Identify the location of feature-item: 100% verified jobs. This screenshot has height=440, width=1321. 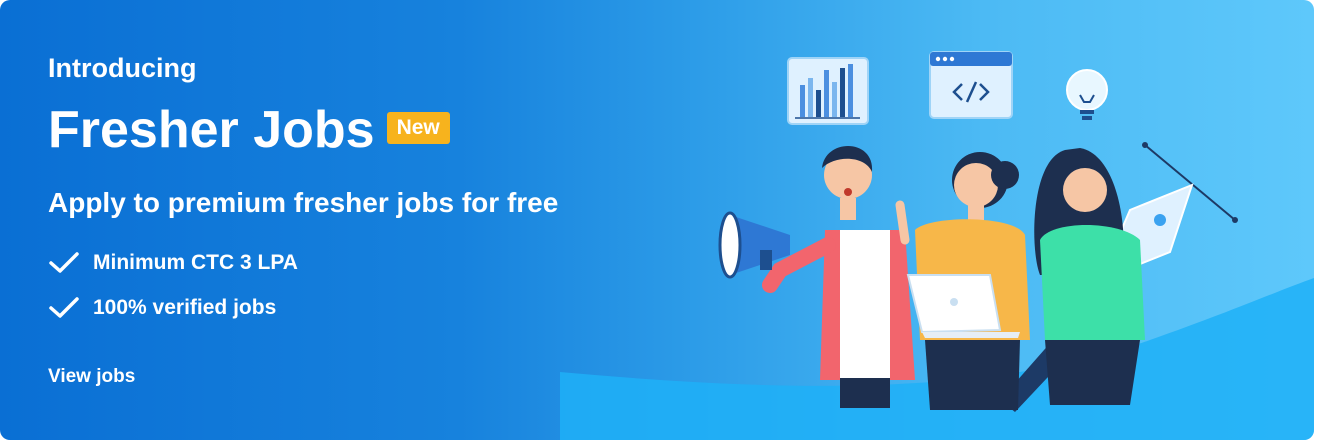
(162, 308).